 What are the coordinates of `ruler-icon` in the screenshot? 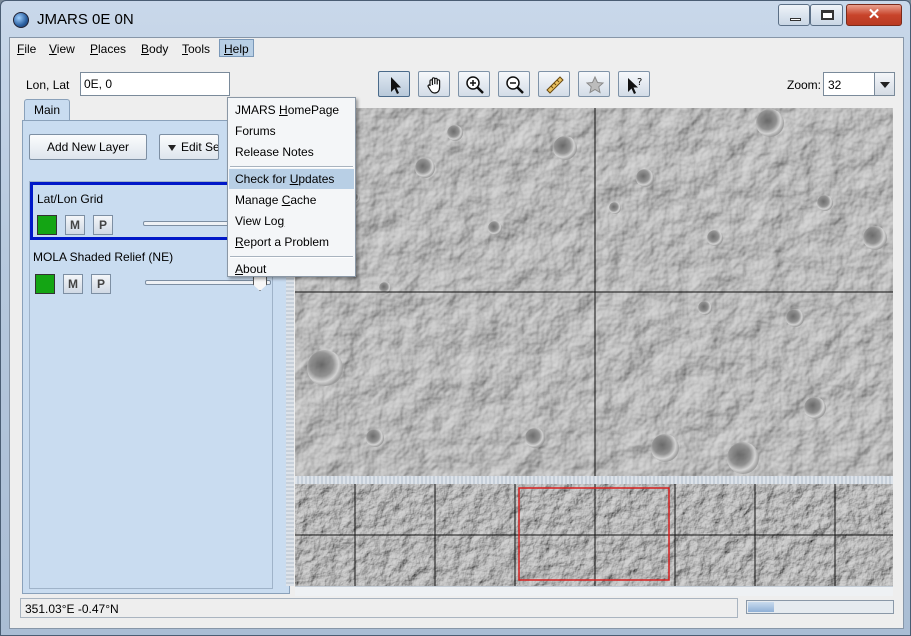 It's located at (555, 85).